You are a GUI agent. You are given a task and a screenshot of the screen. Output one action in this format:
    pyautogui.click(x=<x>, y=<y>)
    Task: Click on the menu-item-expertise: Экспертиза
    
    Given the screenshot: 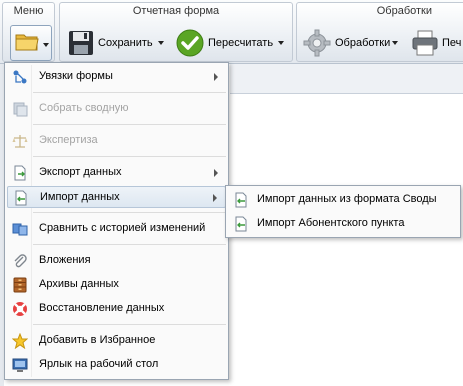 What is the action you would take?
    pyautogui.click(x=116, y=141)
    